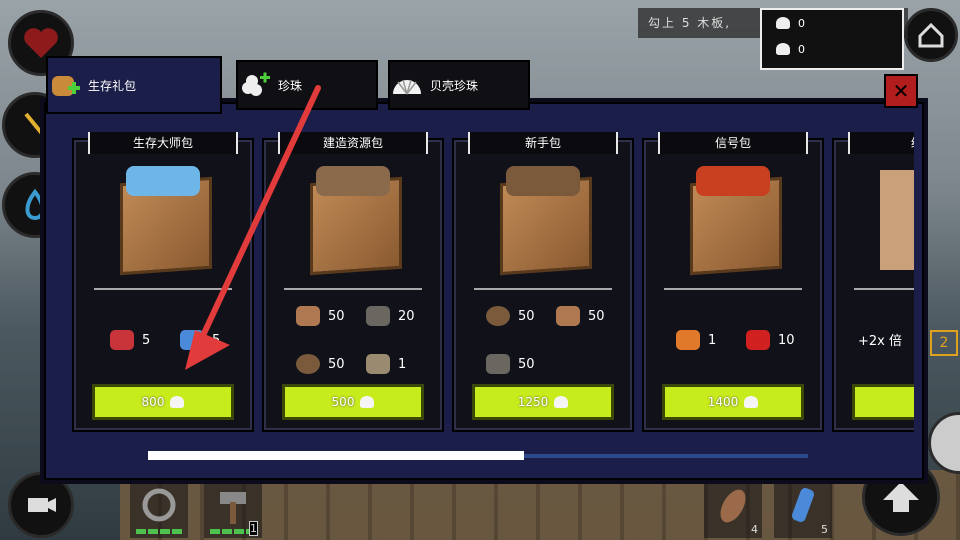  I want to click on flare-gun-icon, so click(688, 340).